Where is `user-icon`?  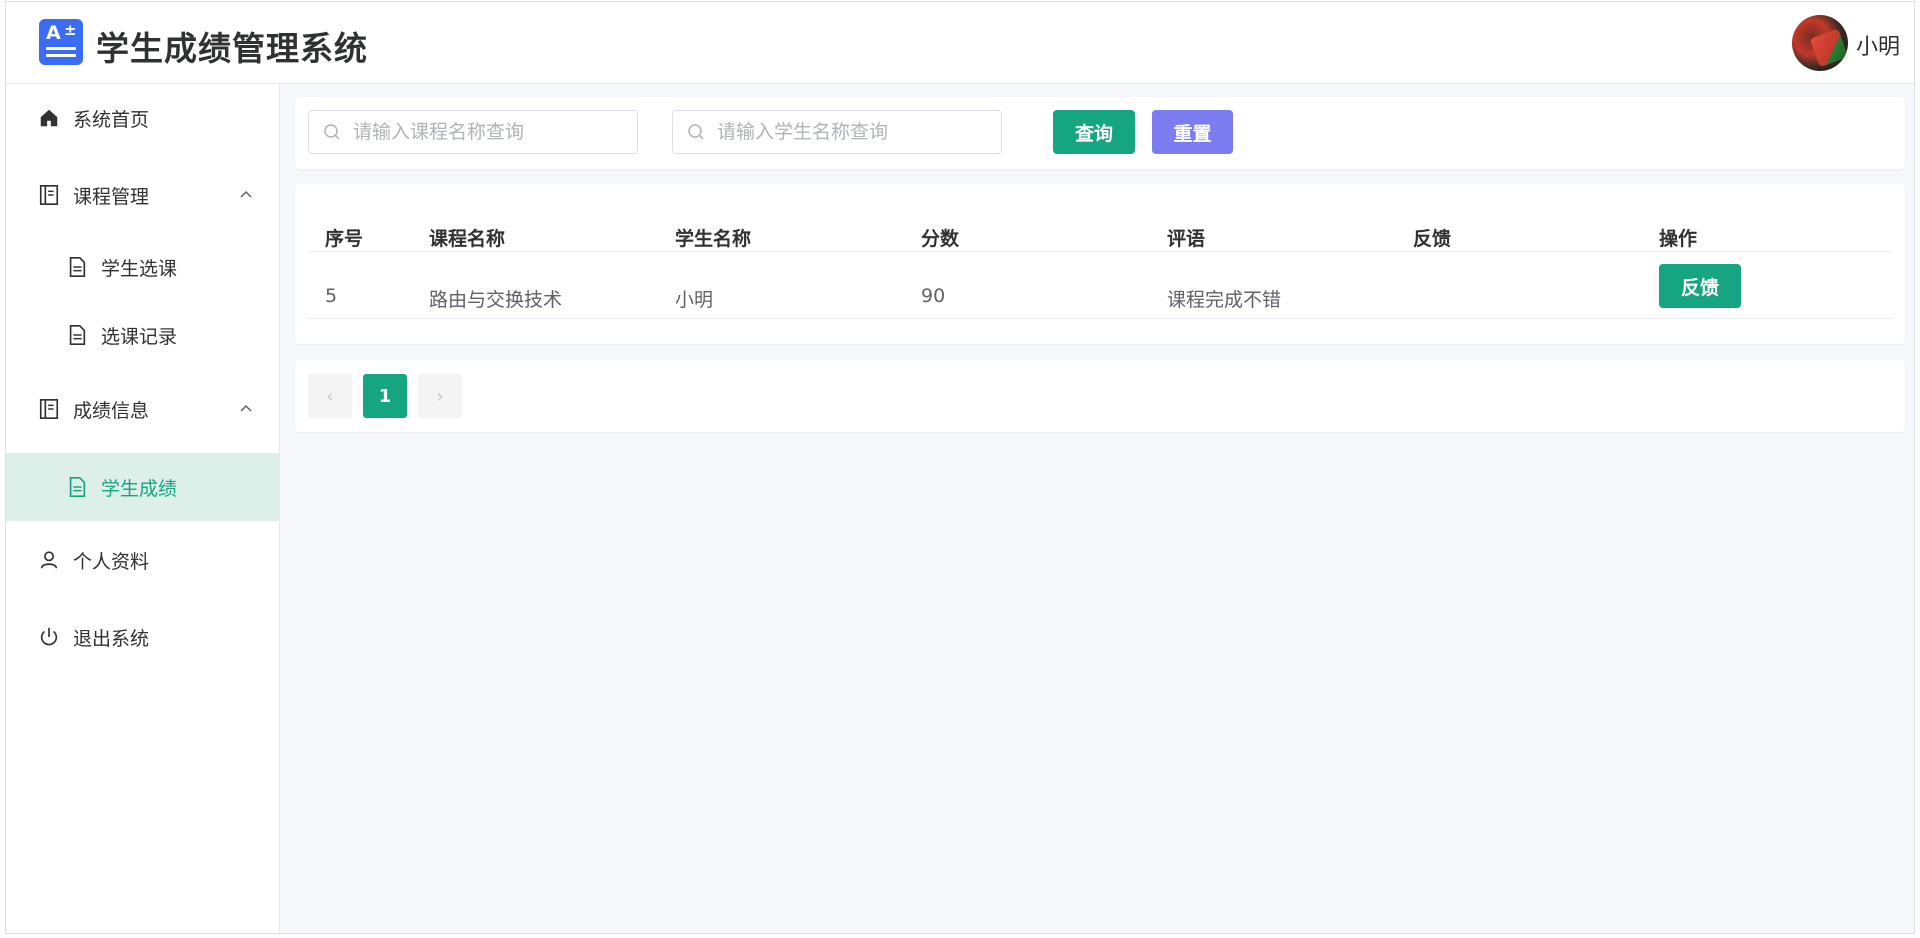 user-icon is located at coordinates (49, 560).